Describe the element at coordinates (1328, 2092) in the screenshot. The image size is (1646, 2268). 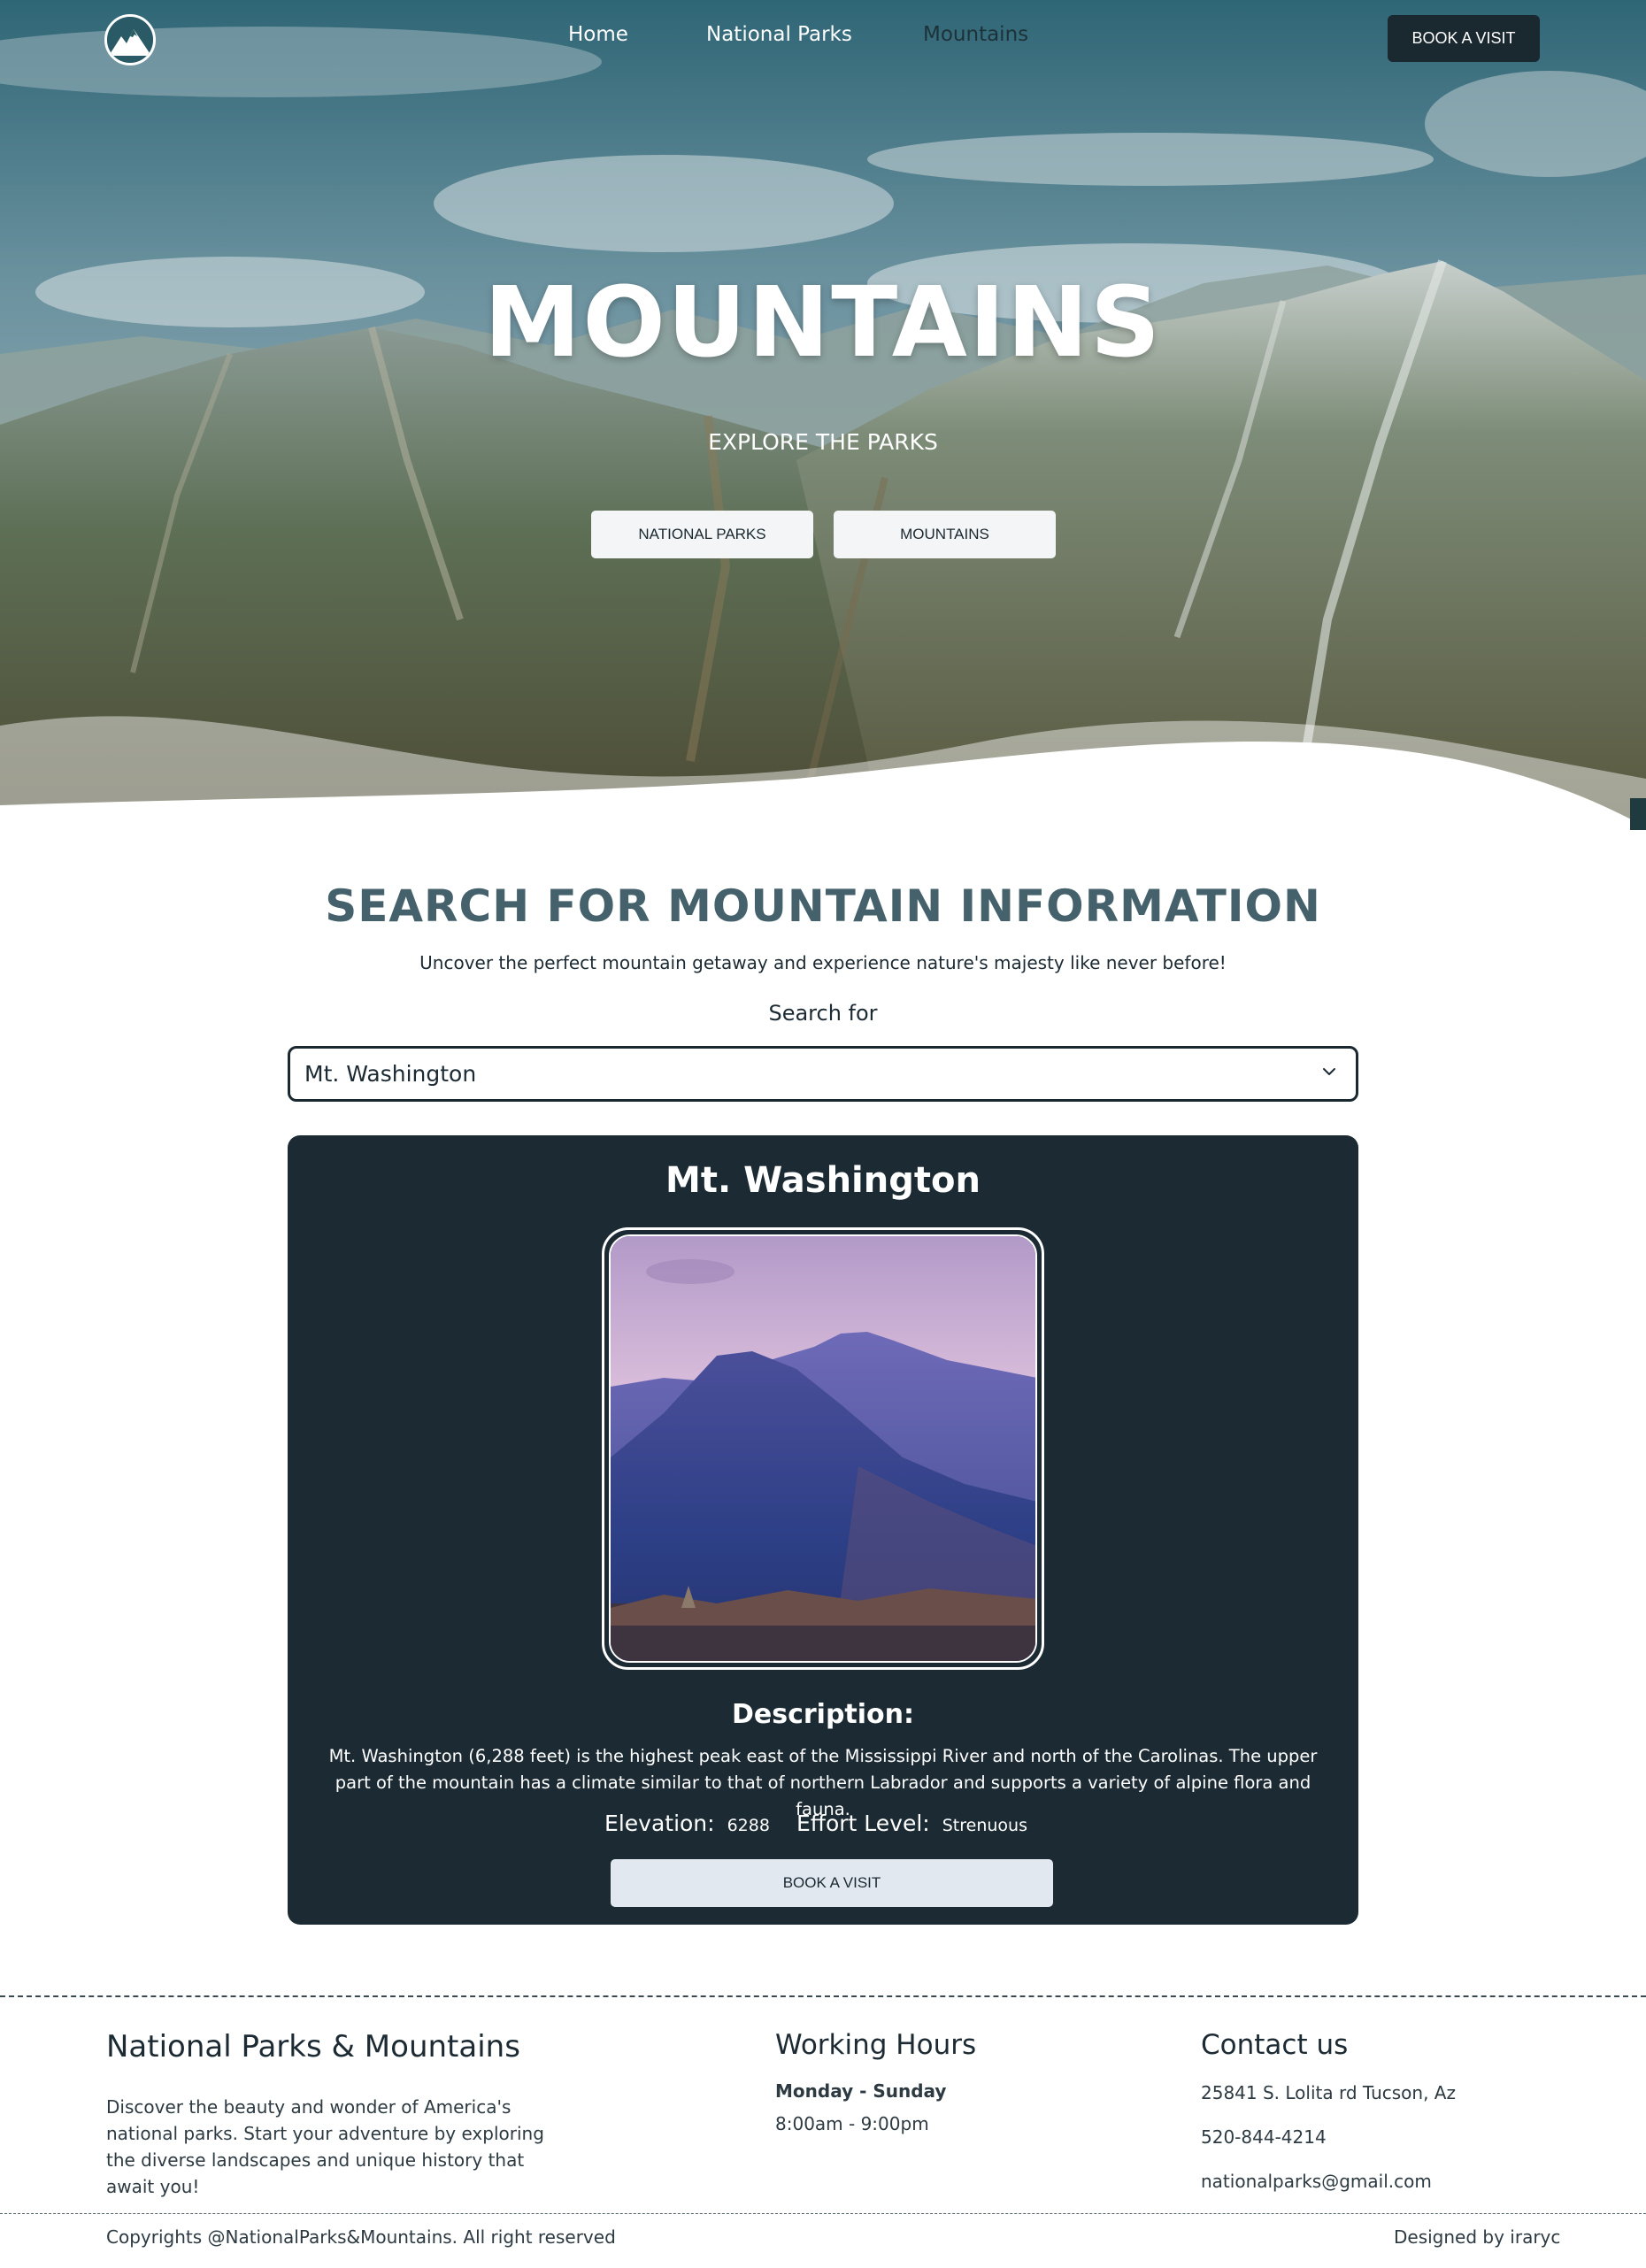
I see `footer-address: 25841 S. Lolita rd Tucson, Az` at that location.